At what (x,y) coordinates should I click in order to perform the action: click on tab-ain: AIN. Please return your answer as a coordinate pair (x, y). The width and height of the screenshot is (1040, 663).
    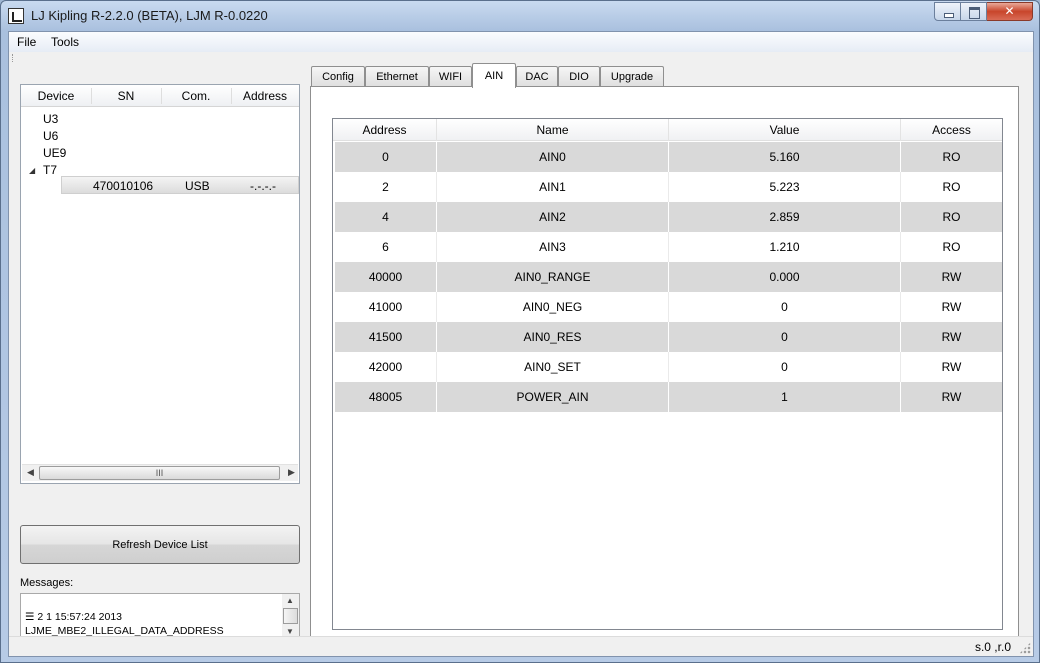
    Looking at the image, I should click on (494, 75).